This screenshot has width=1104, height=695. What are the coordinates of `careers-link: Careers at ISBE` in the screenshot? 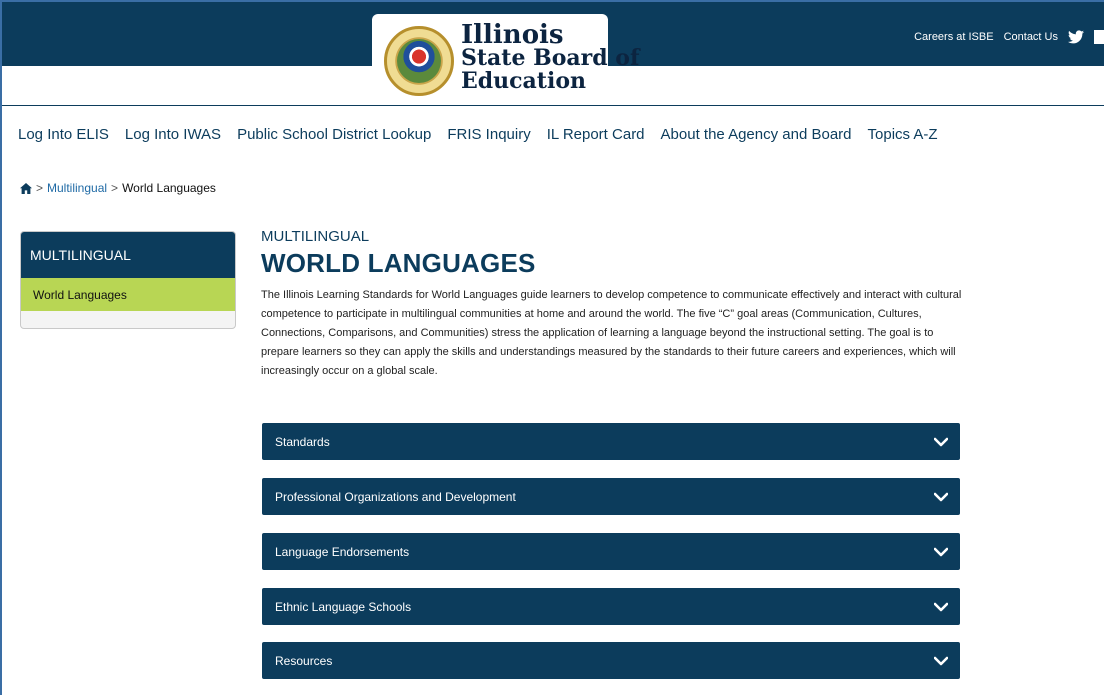 It's located at (953, 37).